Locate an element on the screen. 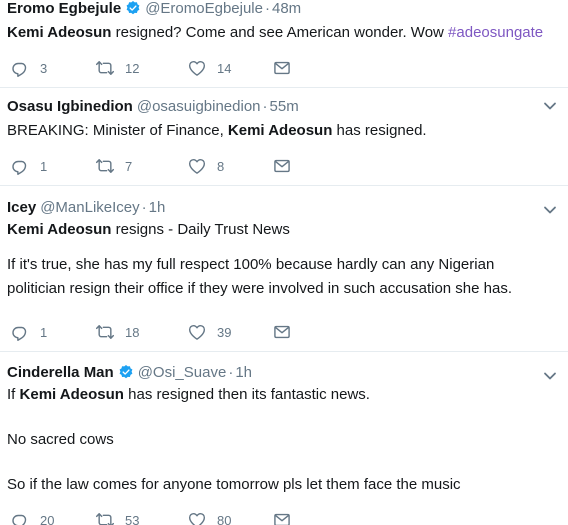 The height and width of the screenshot is (525, 568). like-button: 14 is located at coordinates (209, 68).